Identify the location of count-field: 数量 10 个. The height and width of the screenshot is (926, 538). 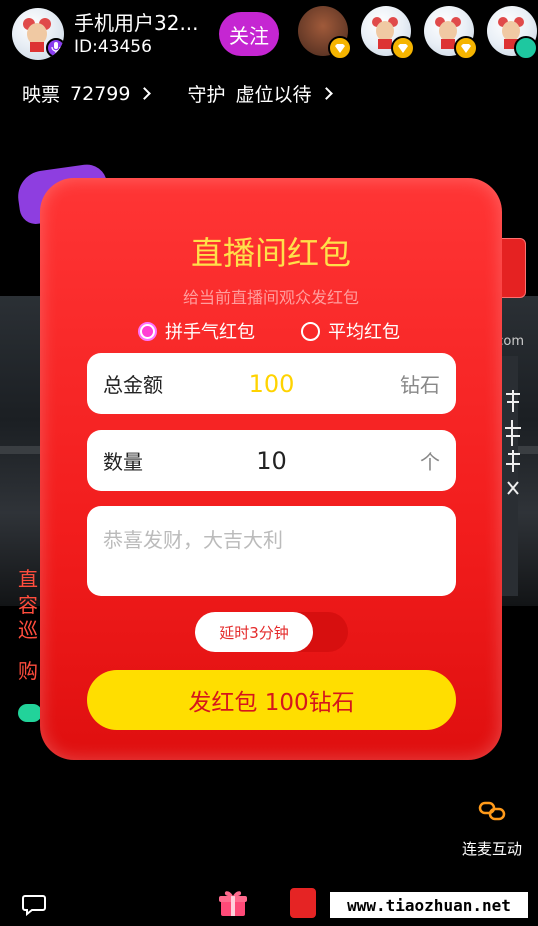
(271, 460).